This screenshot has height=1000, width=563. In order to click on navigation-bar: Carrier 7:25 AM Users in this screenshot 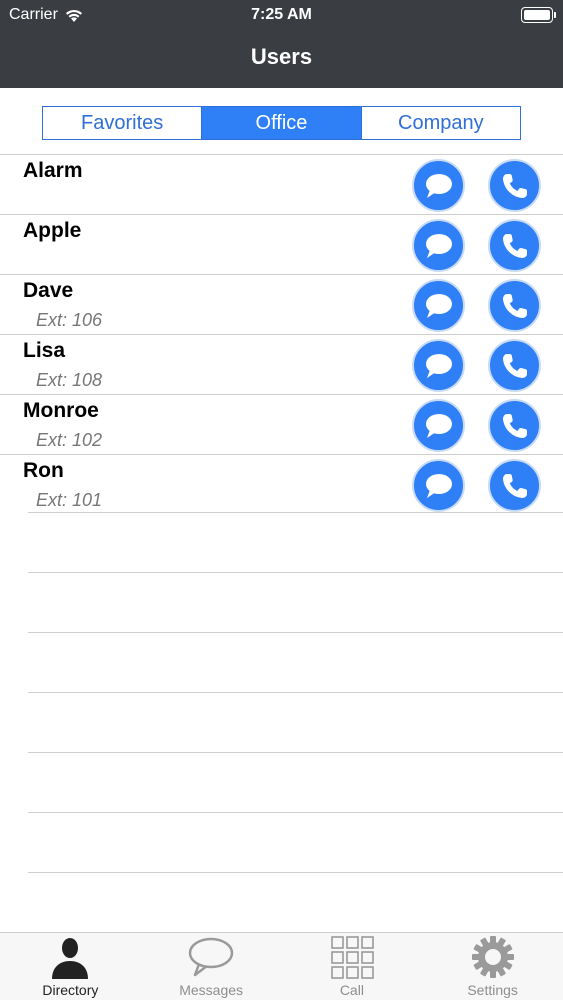, I will do `click(281, 44)`.